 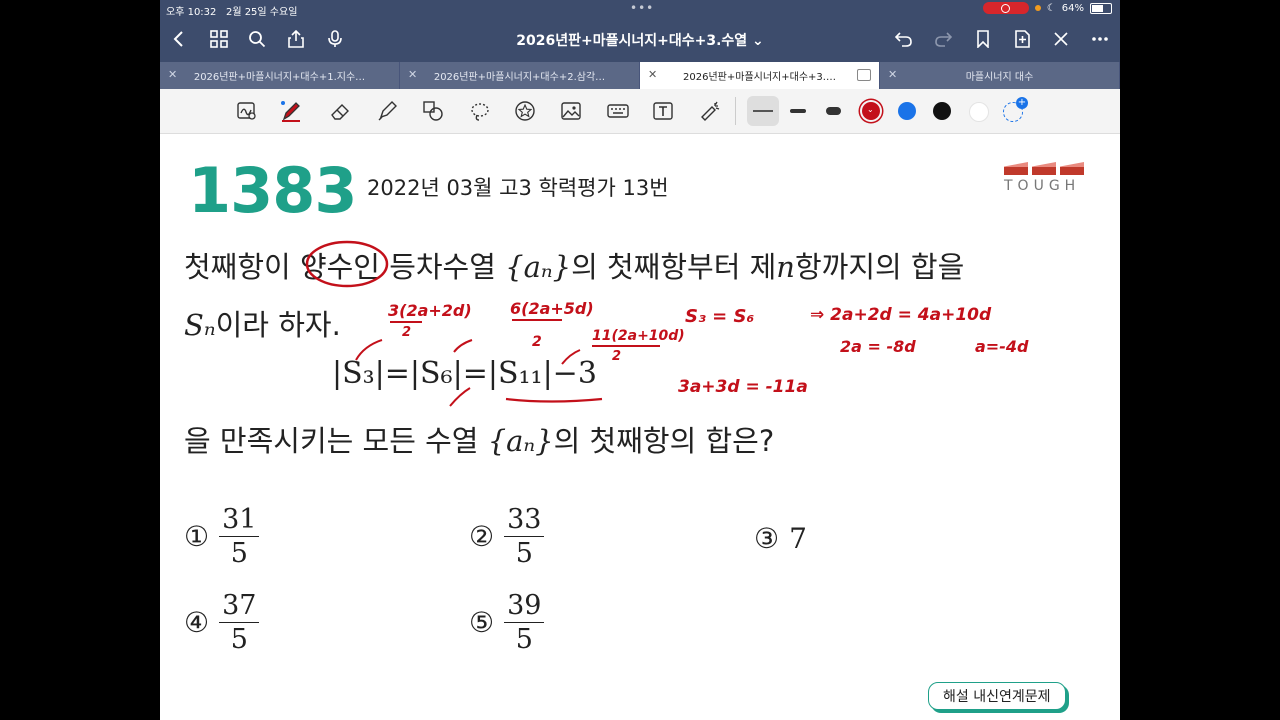 I want to click on screen-record-icon, so click(x=1005, y=8).